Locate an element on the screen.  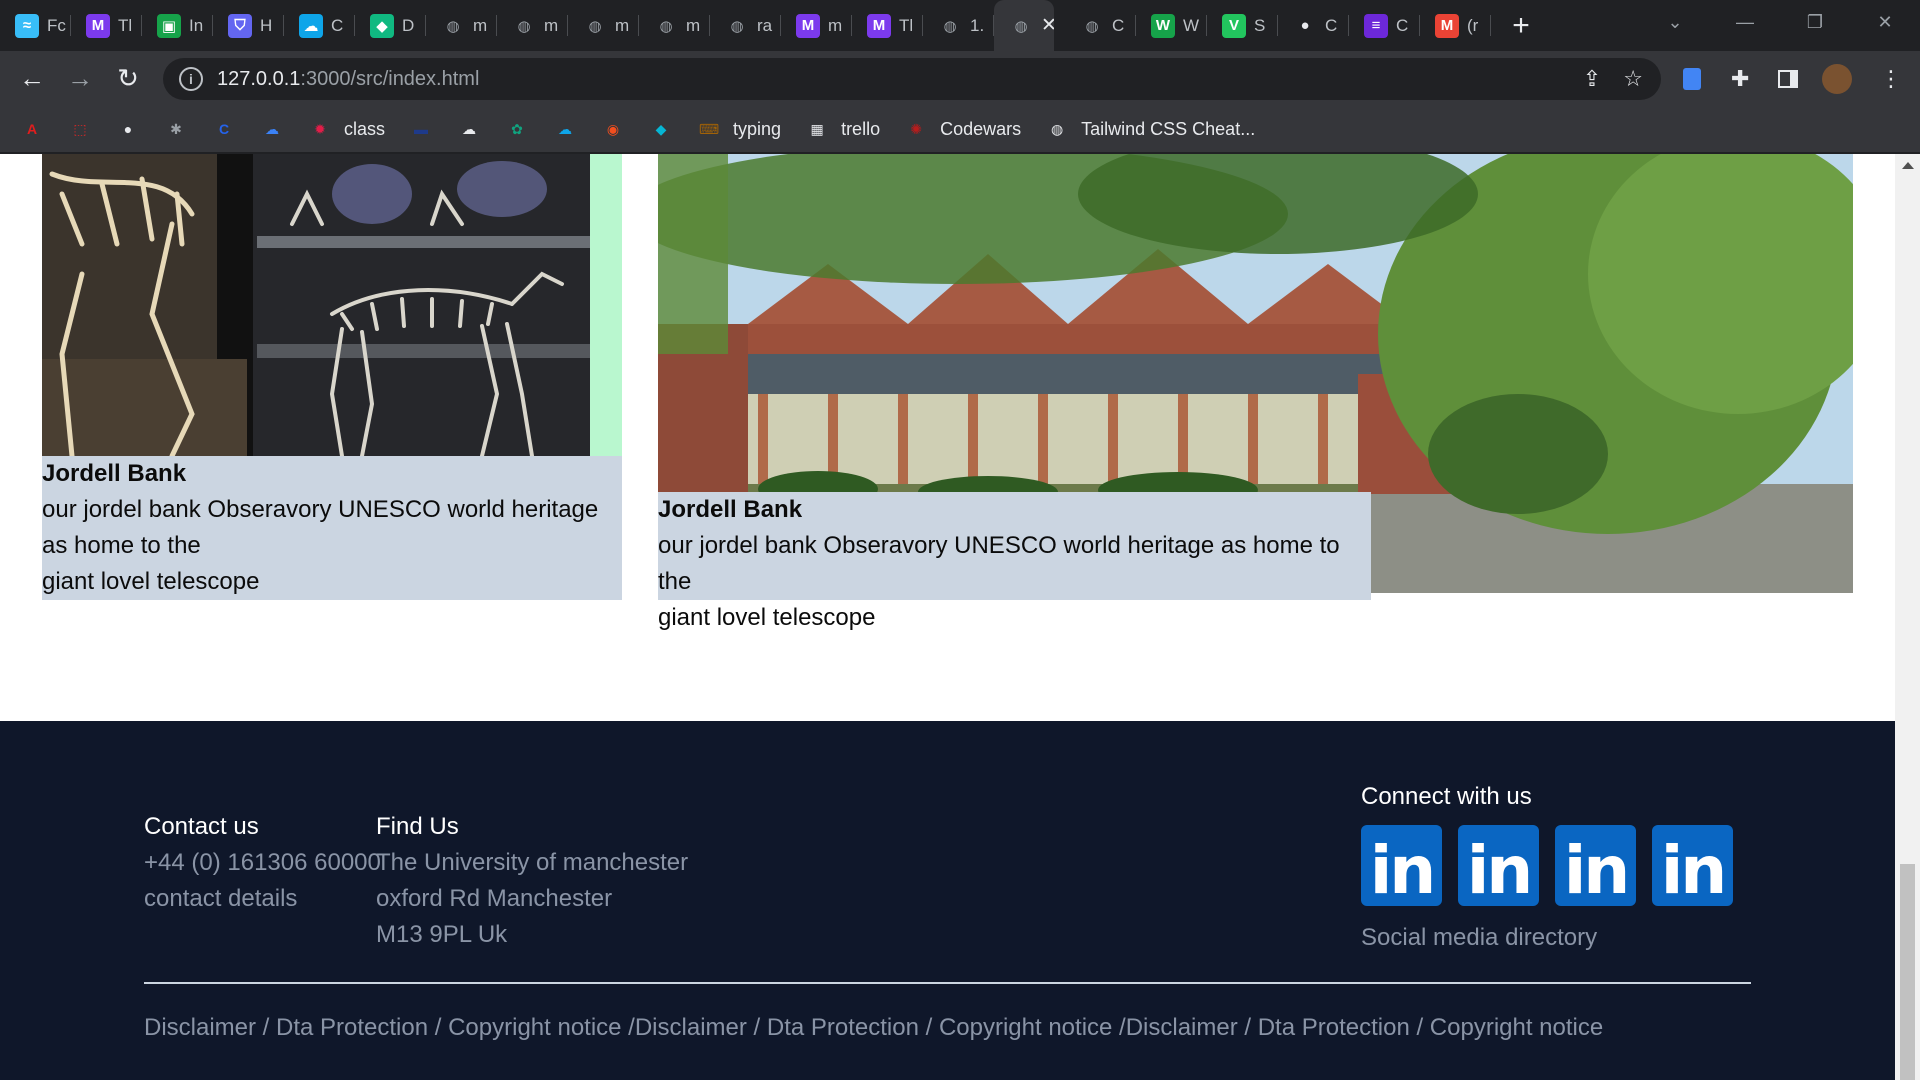
salesforce-icon: ☁ is located at coordinates (565, 128).